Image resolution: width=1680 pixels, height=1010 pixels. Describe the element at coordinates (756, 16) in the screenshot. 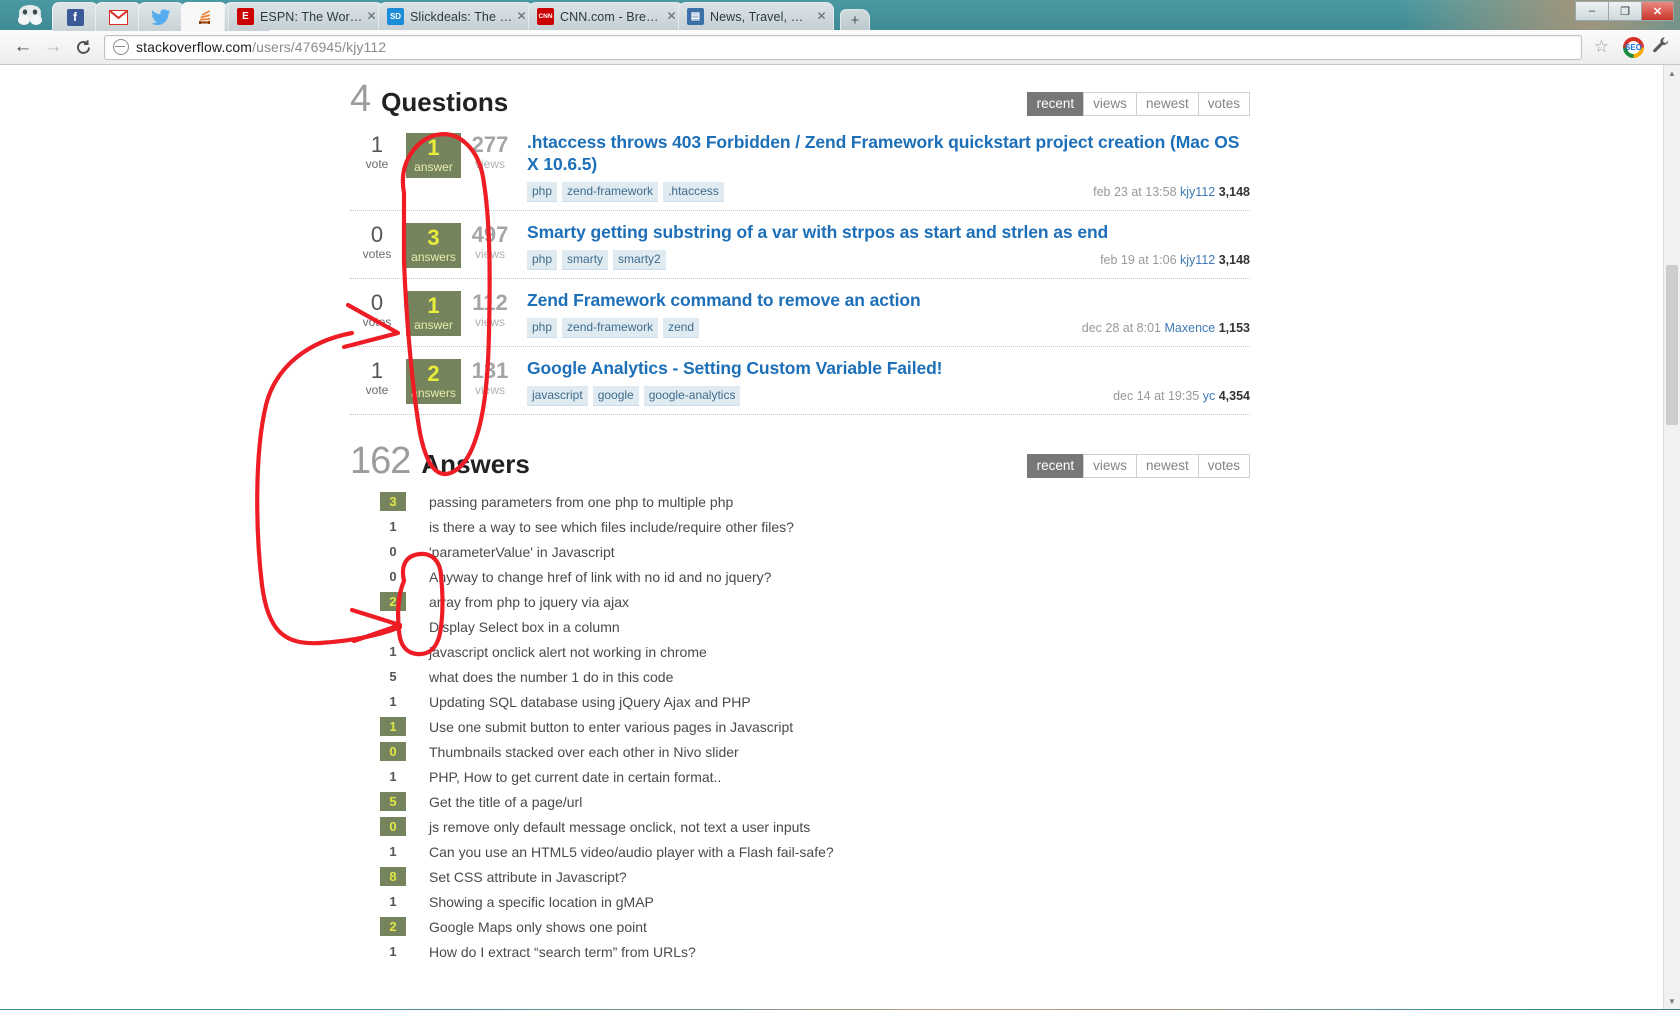

I see `browser-tab-news: ▤ News, Travel, Weather, E... ✕` at that location.